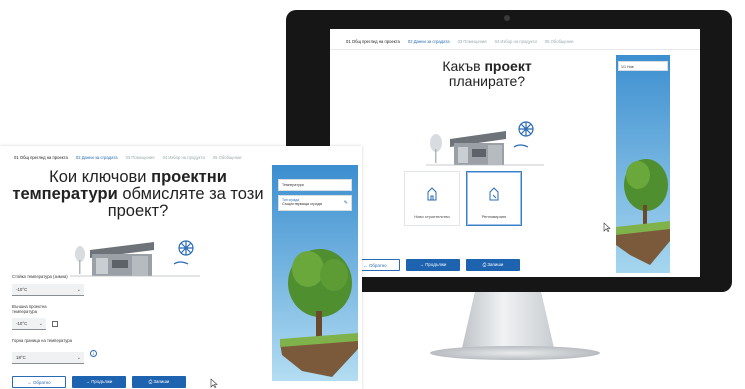 This screenshot has width=745, height=389. I want to click on upper-temp-select: 18°C ⌄, so click(48, 358).